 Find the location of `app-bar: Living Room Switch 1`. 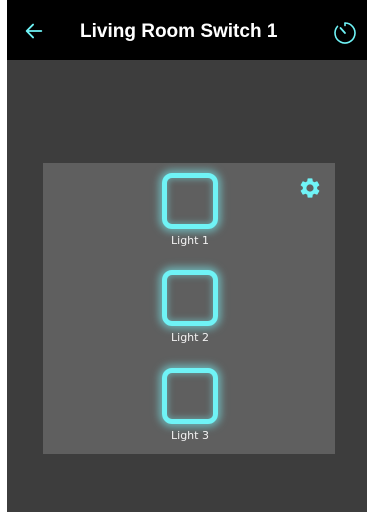

app-bar: Living Room Switch 1 is located at coordinates (187, 30).